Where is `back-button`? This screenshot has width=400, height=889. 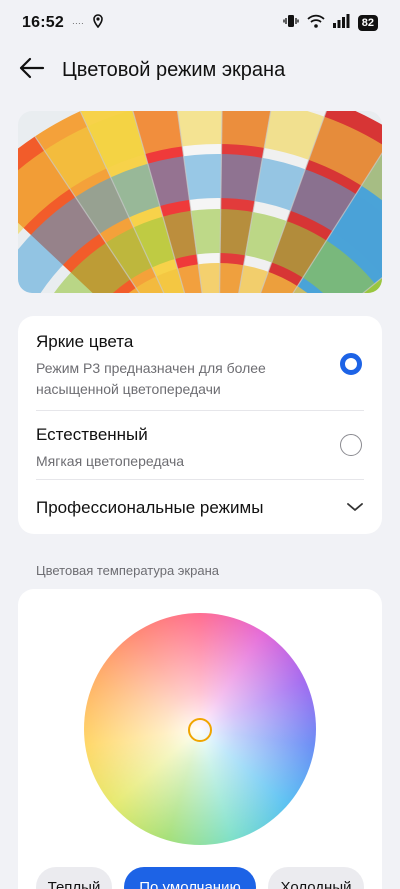
back-button is located at coordinates (32, 70).